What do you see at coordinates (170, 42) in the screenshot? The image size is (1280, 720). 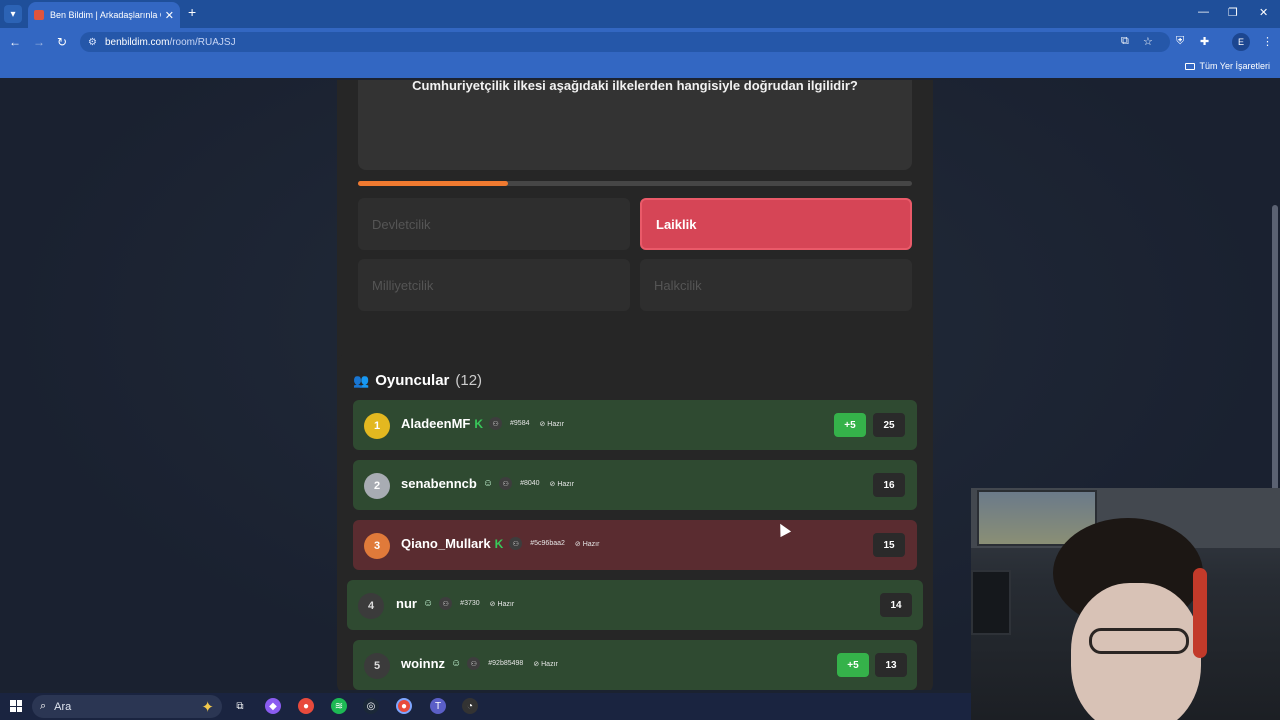 I see `url-text: benbildim.com/room/RUAJSJ` at bounding box center [170, 42].